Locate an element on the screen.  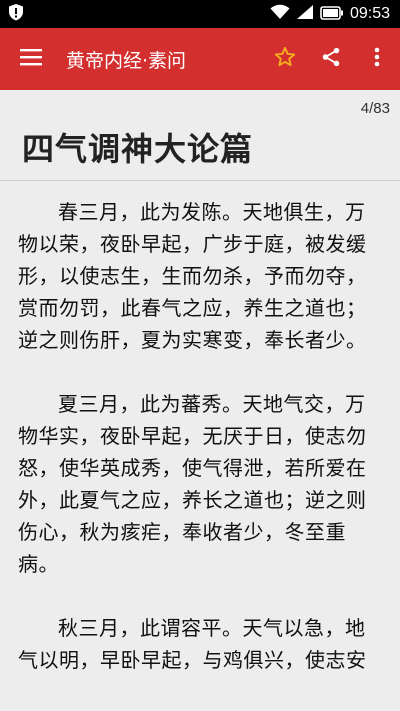
page-indicator: 4/83 is located at coordinates (375, 108).